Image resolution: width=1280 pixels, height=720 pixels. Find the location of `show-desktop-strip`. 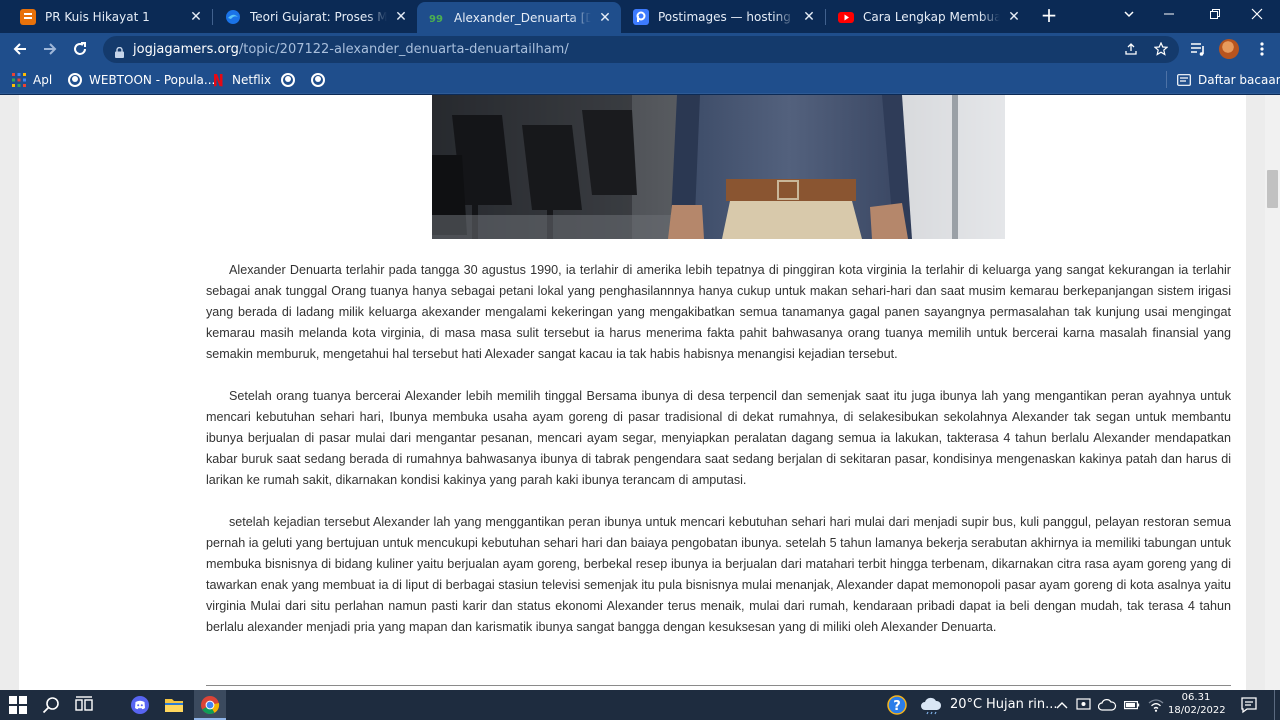

show-desktop-strip is located at coordinates (1274, 705).